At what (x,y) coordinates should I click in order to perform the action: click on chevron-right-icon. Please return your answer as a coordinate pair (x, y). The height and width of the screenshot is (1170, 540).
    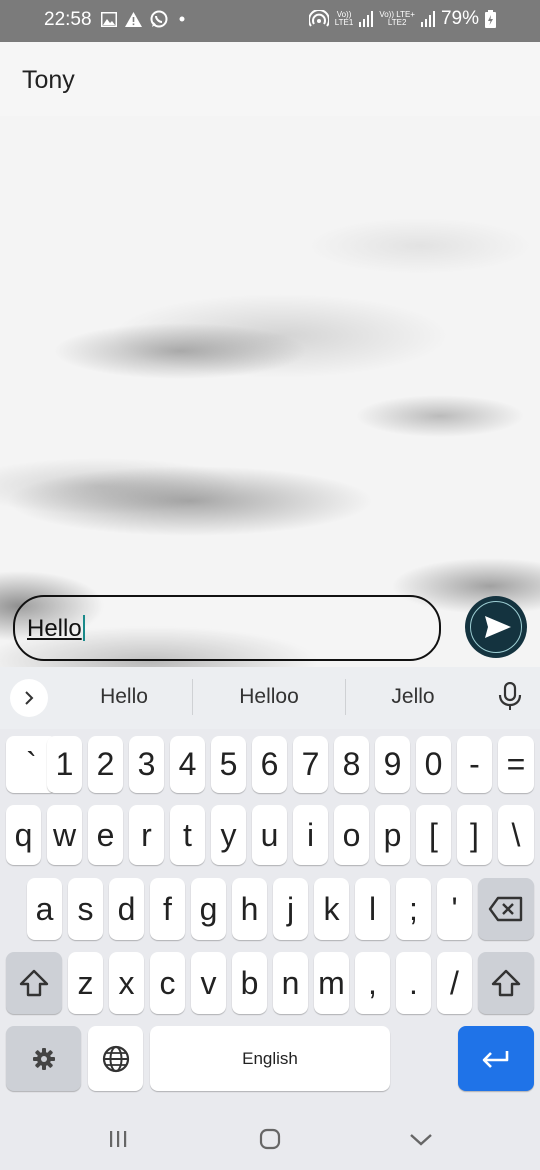
    Looking at the image, I should click on (29, 698).